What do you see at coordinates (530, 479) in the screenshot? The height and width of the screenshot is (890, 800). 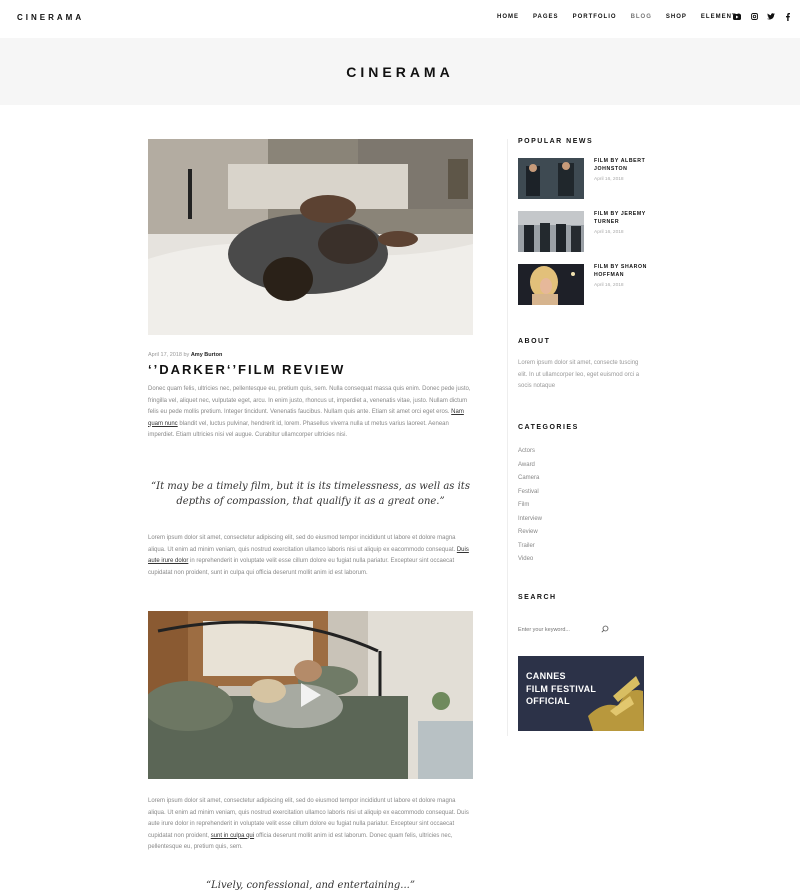 I see `category-camera: Camera` at bounding box center [530, 479].